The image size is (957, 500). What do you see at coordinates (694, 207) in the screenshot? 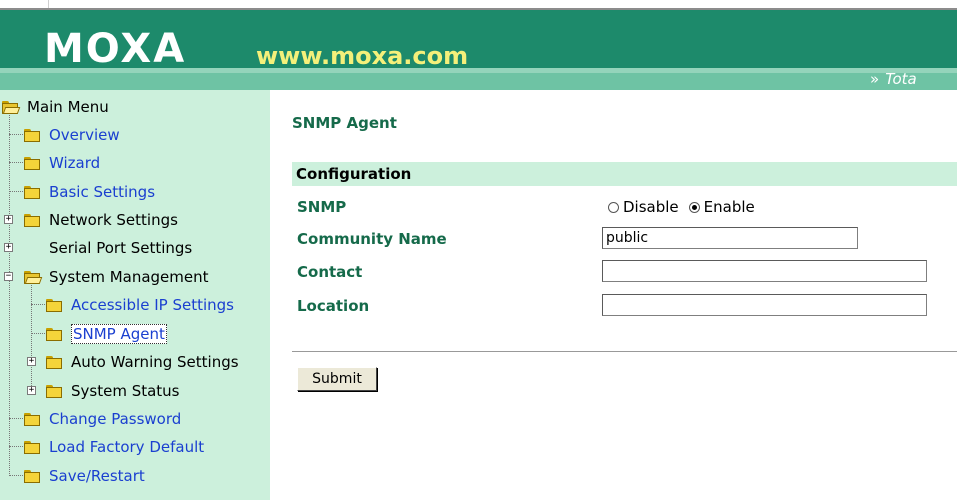
I see `snmp-enable-radio` at bounding box center [694, 207].